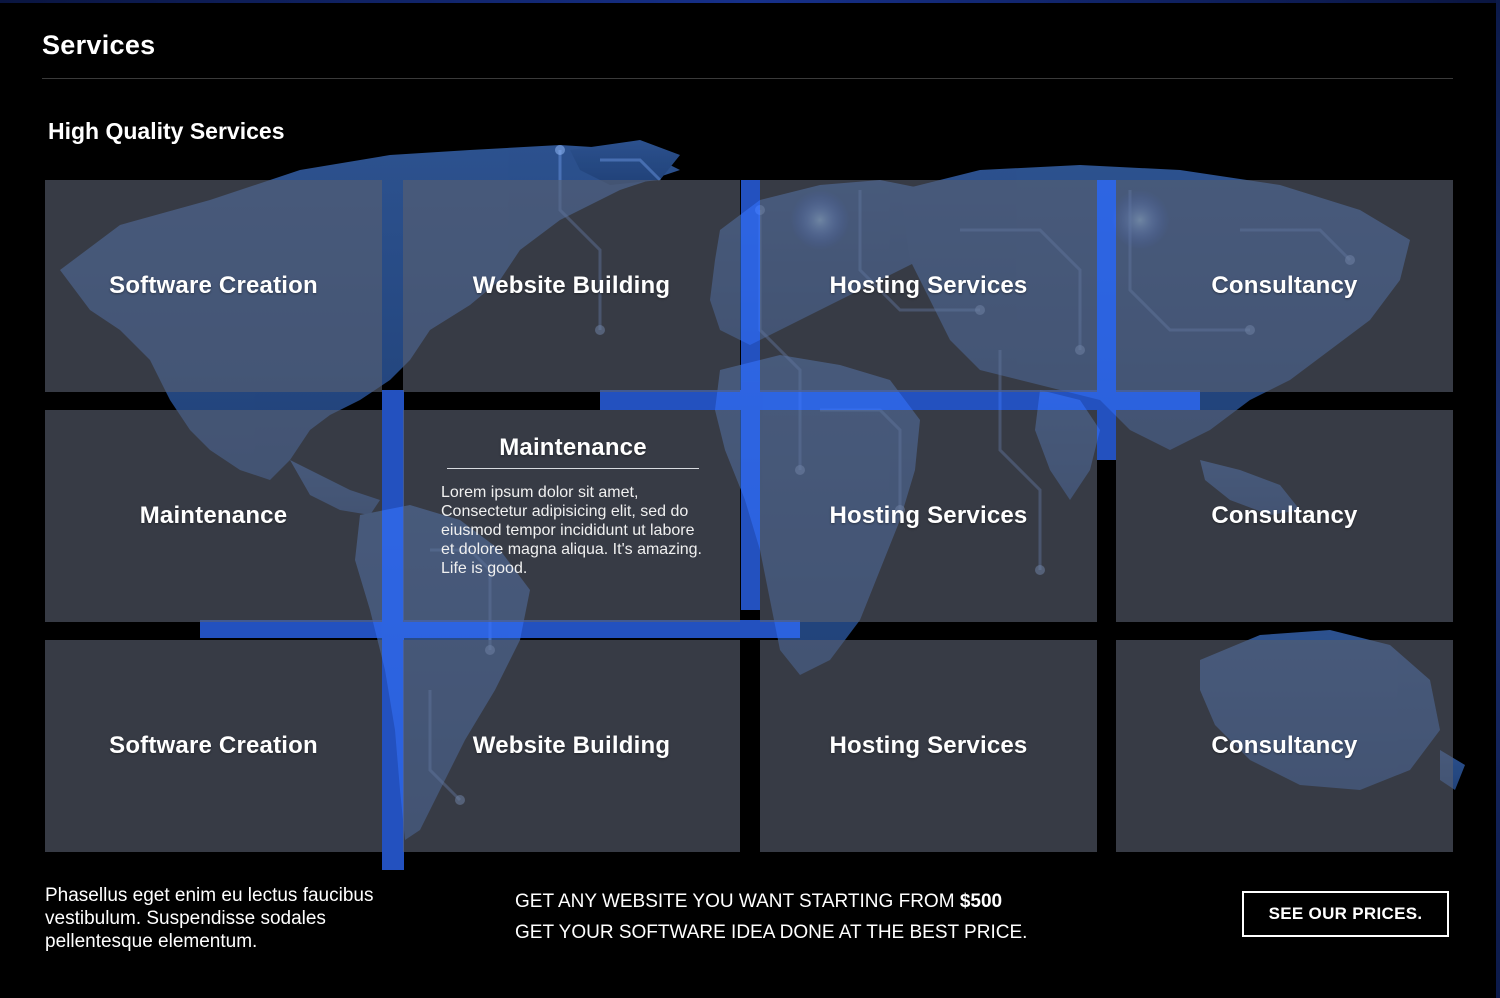 The width and height of the screenshot is (1500, 998). I want to click on promo-line-1-text: GET ANY WEBSITE YOU WANT STARTING FROM, so click(737, 901).